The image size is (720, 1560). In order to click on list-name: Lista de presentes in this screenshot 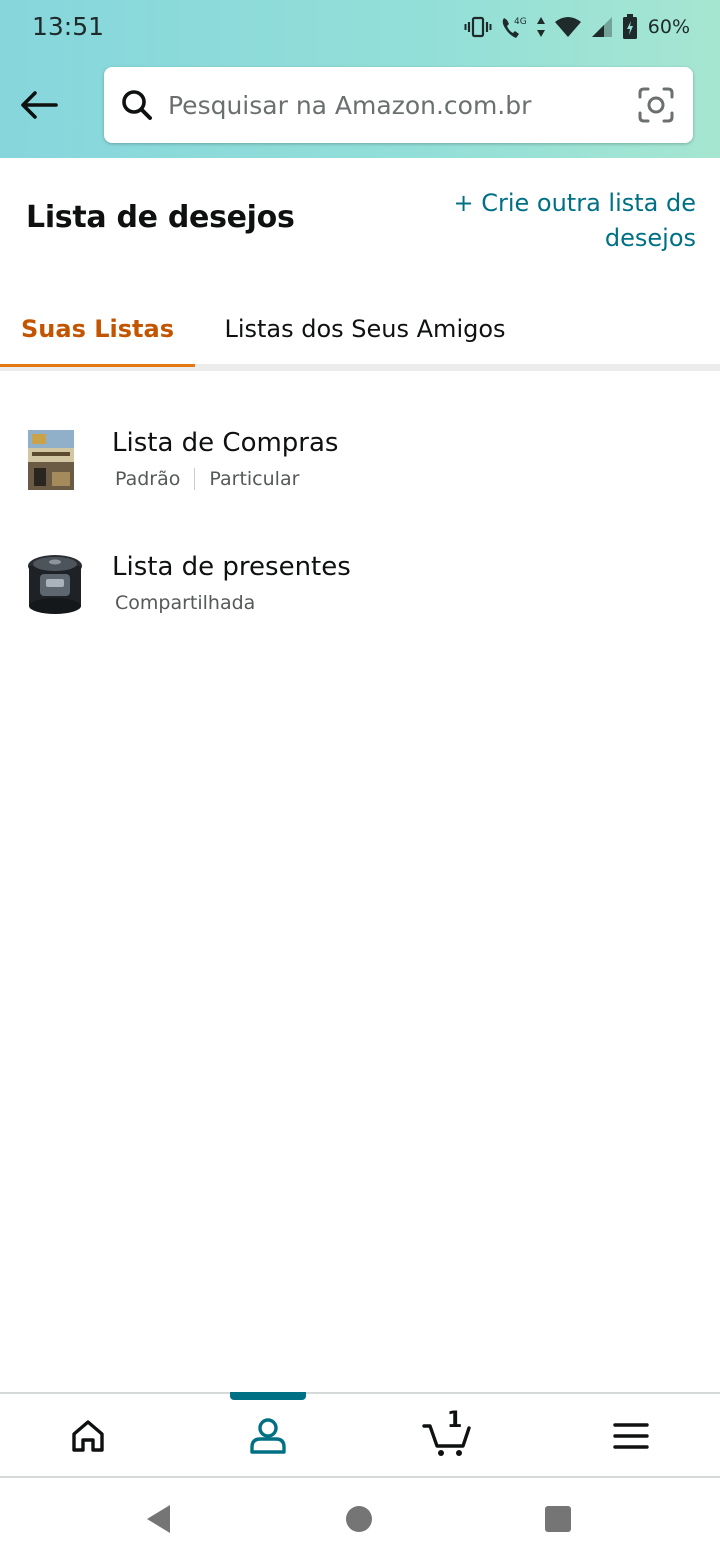, I will do `click(231, 567)`.